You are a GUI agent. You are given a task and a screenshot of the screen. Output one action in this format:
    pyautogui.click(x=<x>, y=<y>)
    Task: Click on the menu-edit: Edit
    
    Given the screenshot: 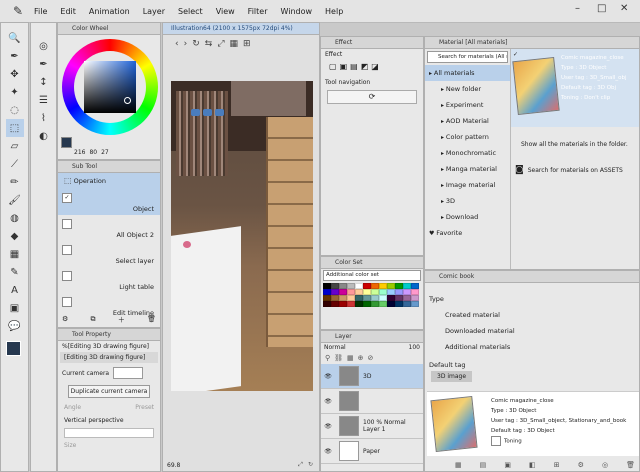 What is the action you would take?
    pyautogui.click(x=68, y=11)
    